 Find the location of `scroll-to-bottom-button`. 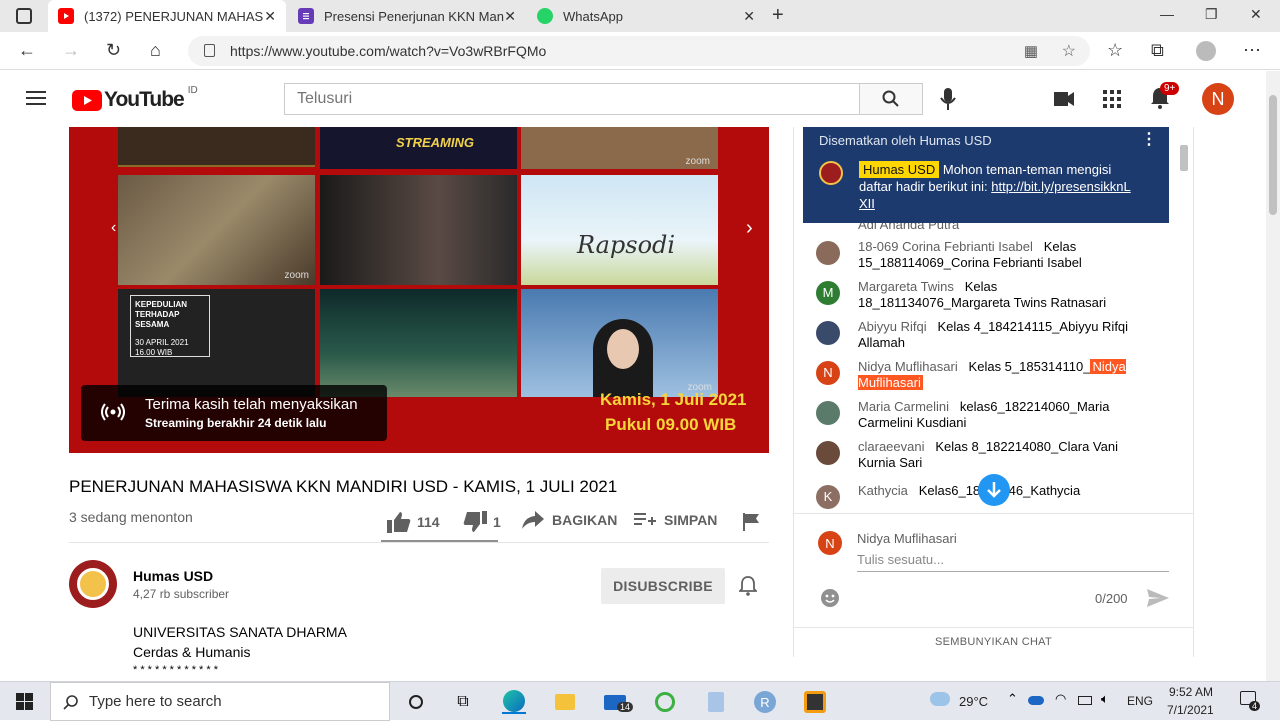

scroll-to-bottom-button is located at coordinates (994, 490).